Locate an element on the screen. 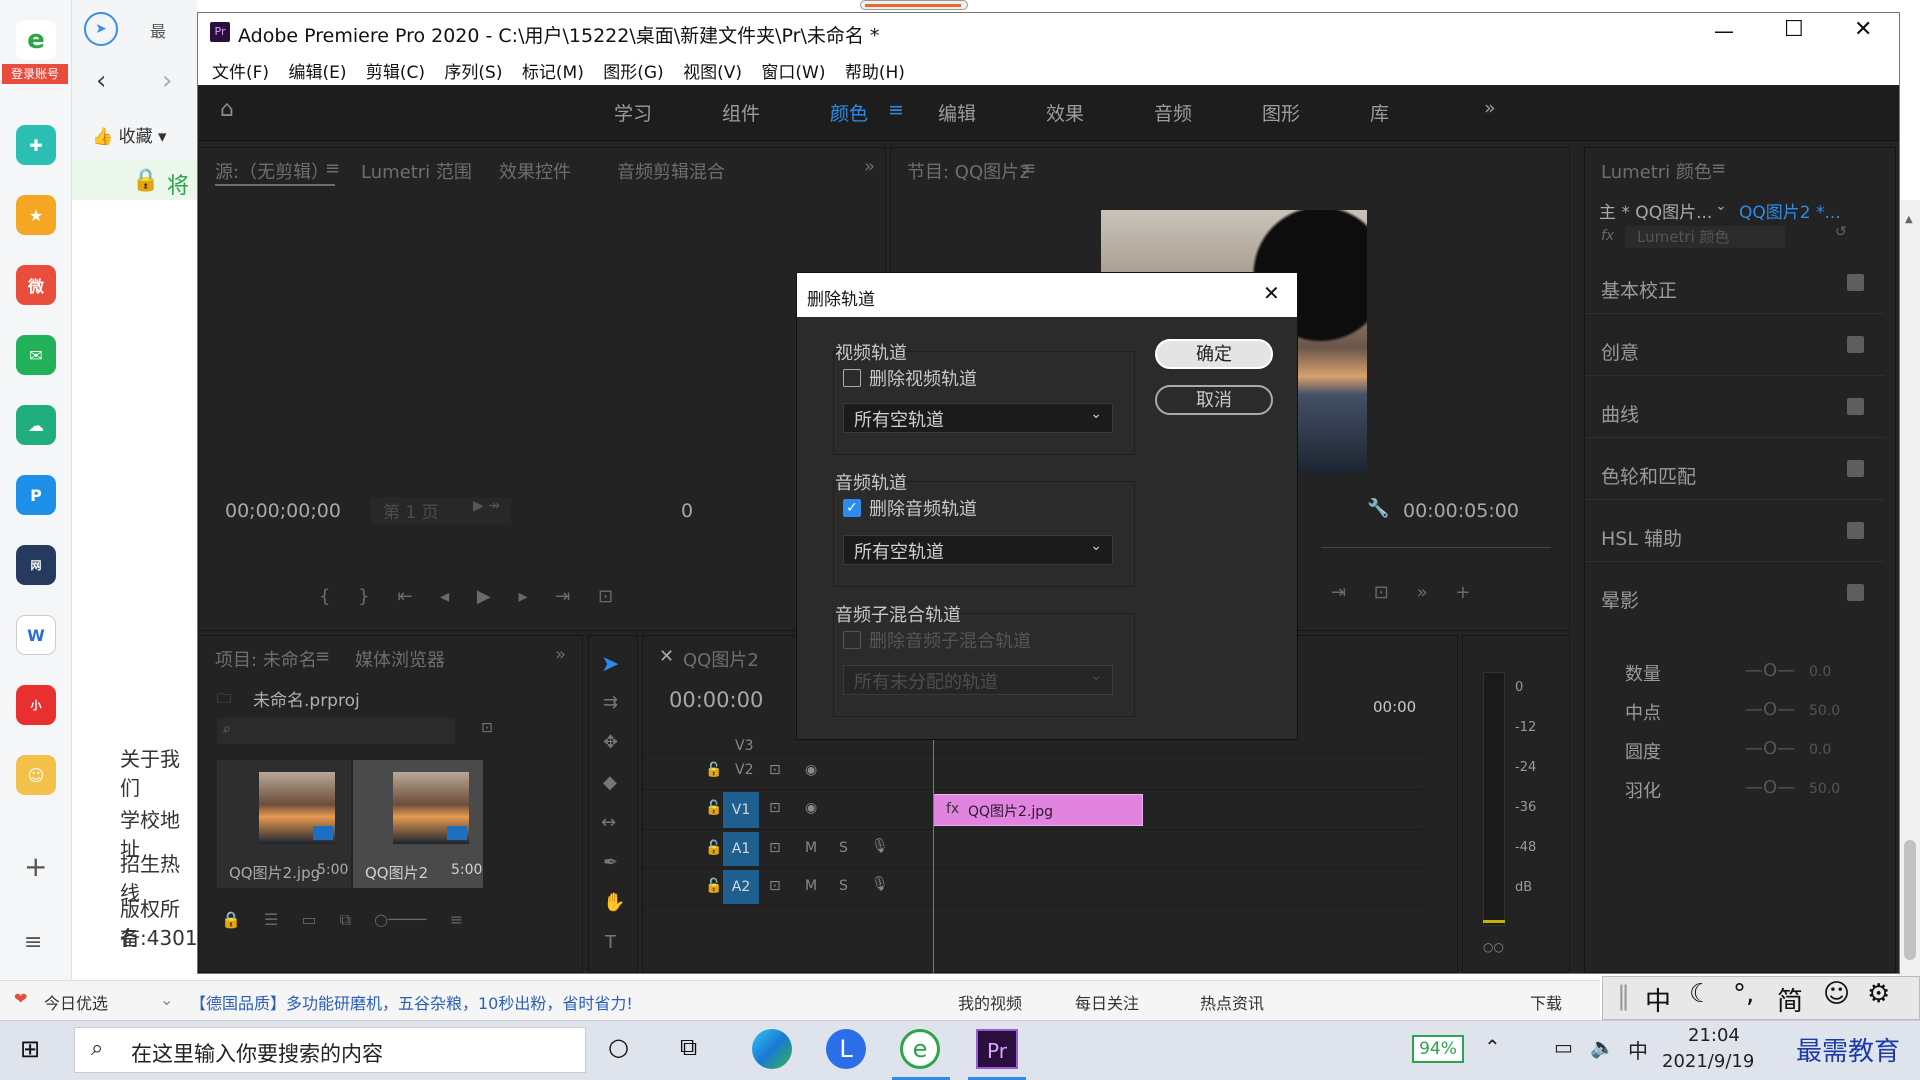 The image size is (1920, 1080). app-char-icon: ☺ is located at coordinates (36, 775).